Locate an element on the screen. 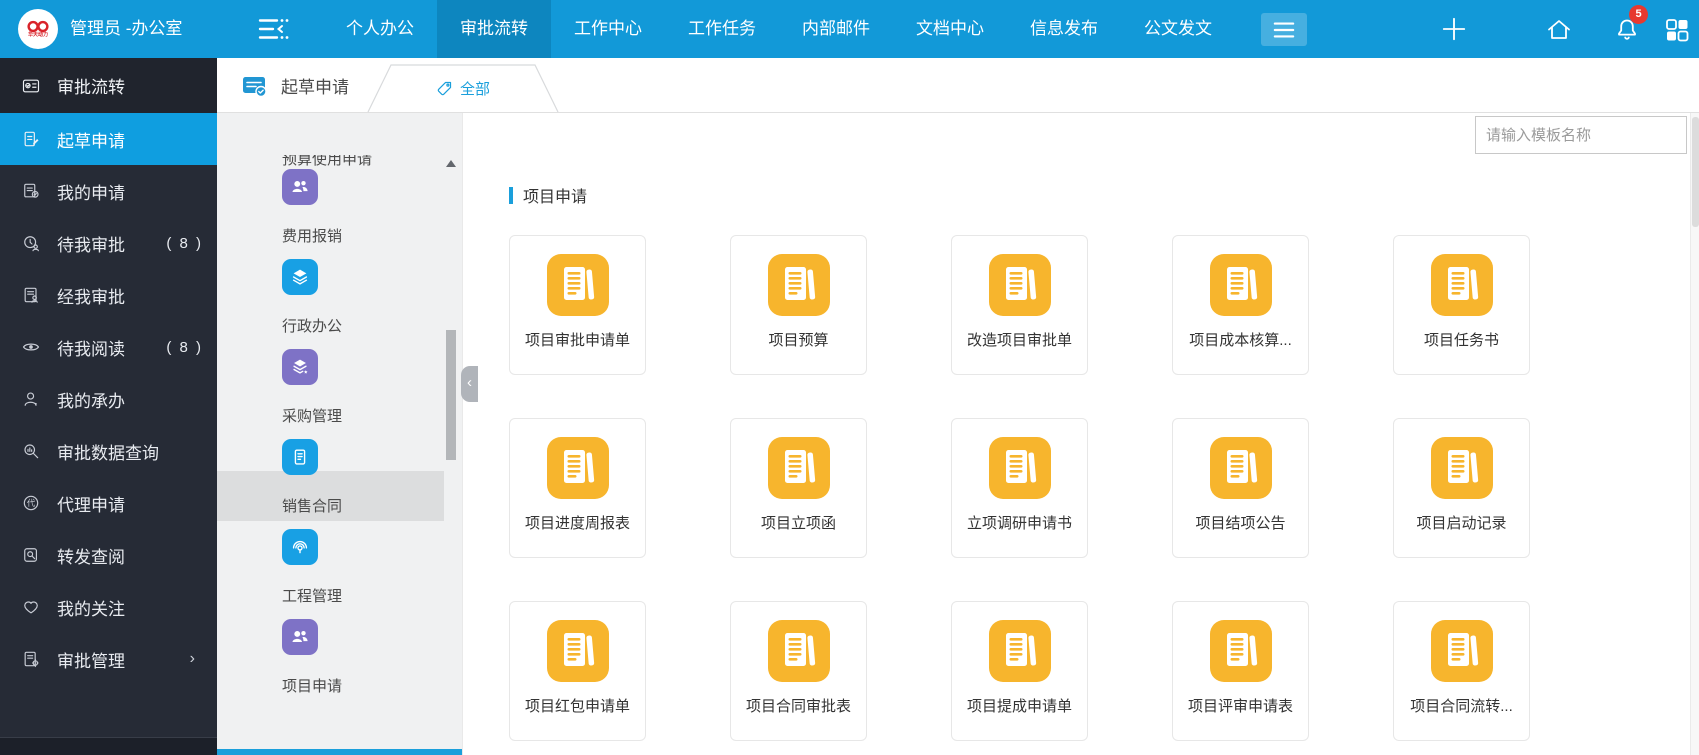  tabbar: 起草申请 全部 is located at coordinates (958, 85).